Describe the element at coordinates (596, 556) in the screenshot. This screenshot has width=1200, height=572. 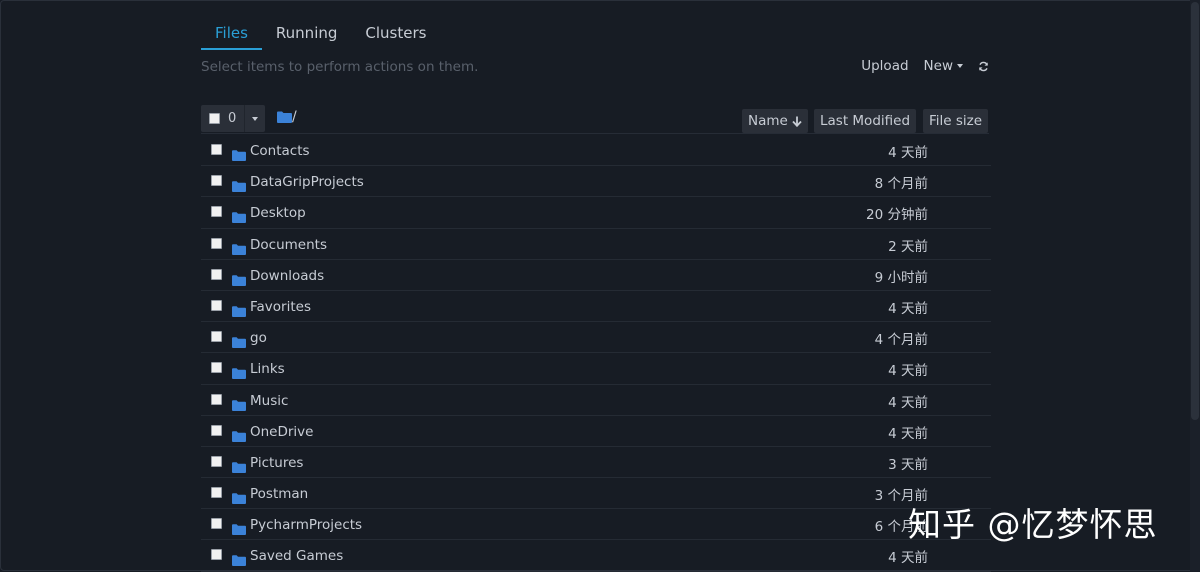
I see `table-row: Saved Games 4 天前` at that location.